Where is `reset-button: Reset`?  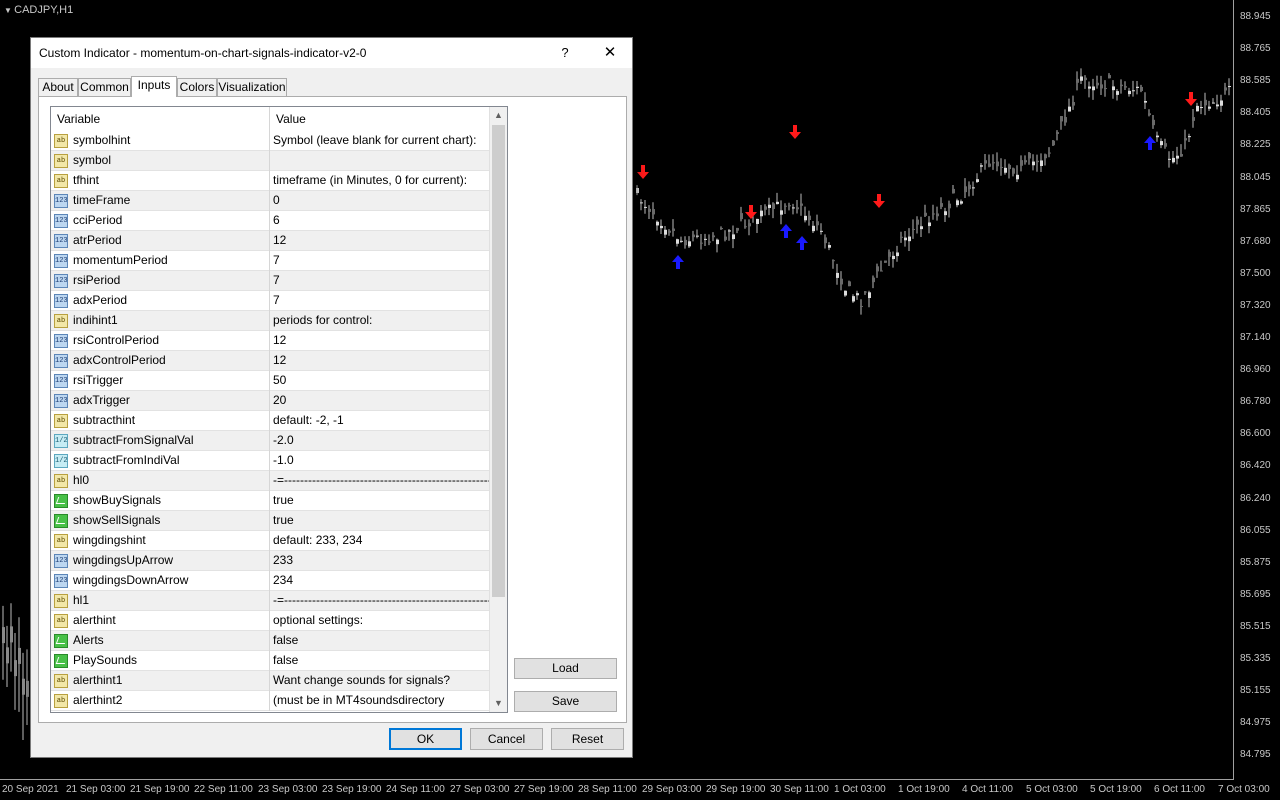
reset-button: Reset is located at coordinates (587, 739).